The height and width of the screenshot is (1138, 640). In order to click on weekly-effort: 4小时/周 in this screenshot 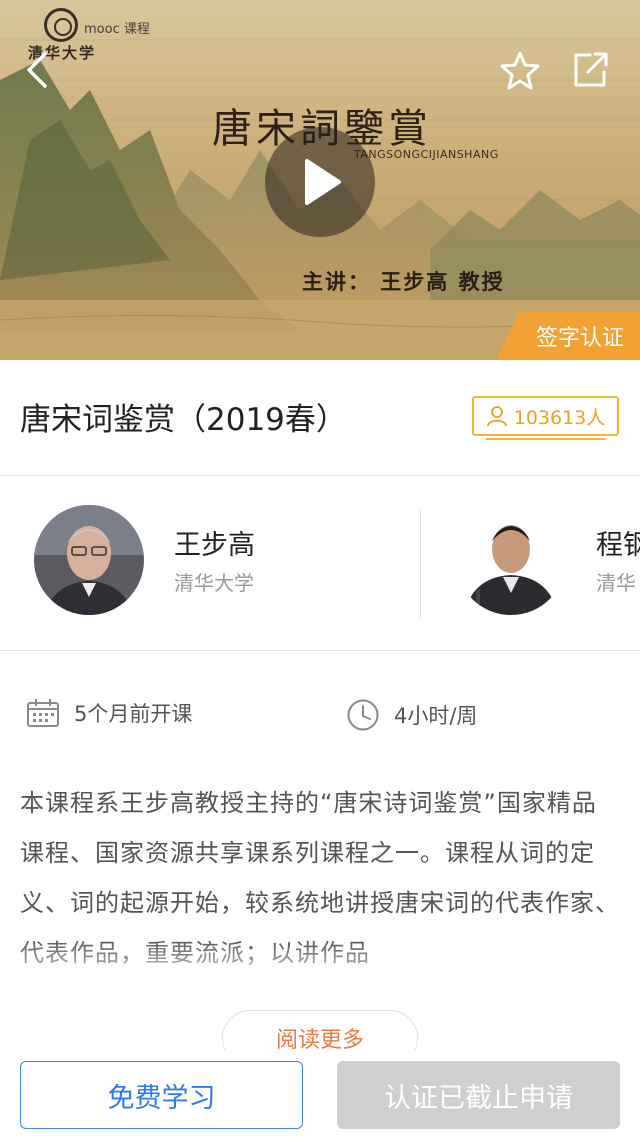, I will do `click(411, 715)`.